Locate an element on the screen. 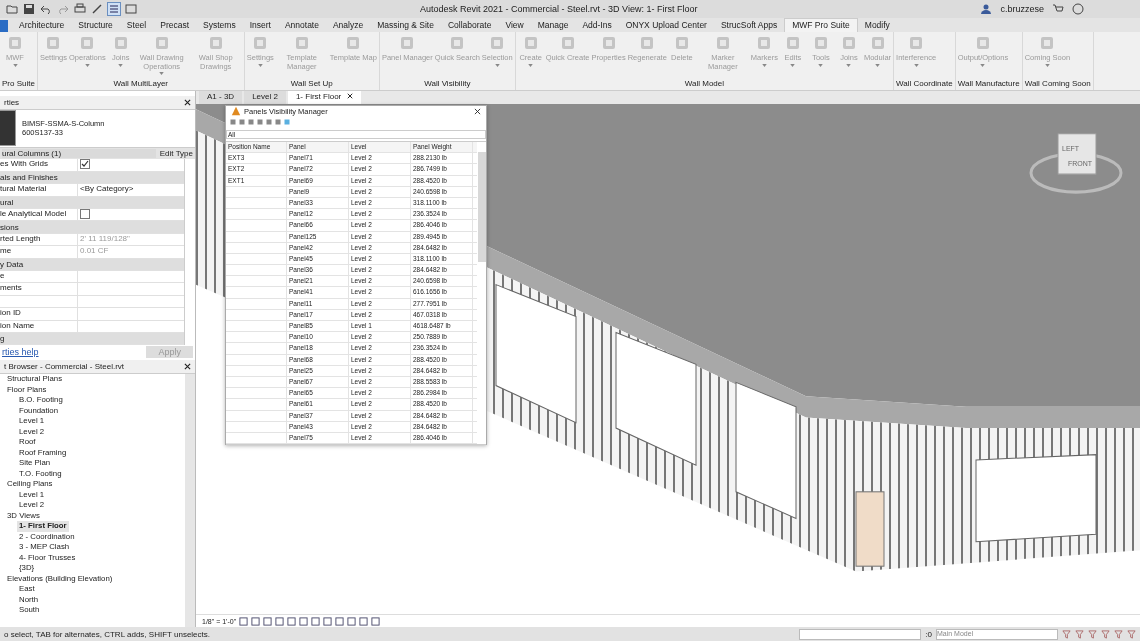 The height and width of the screenshot is (641, 1140). ribbon-tab: ONYX Upload Center is located at coordinates (666, 25).